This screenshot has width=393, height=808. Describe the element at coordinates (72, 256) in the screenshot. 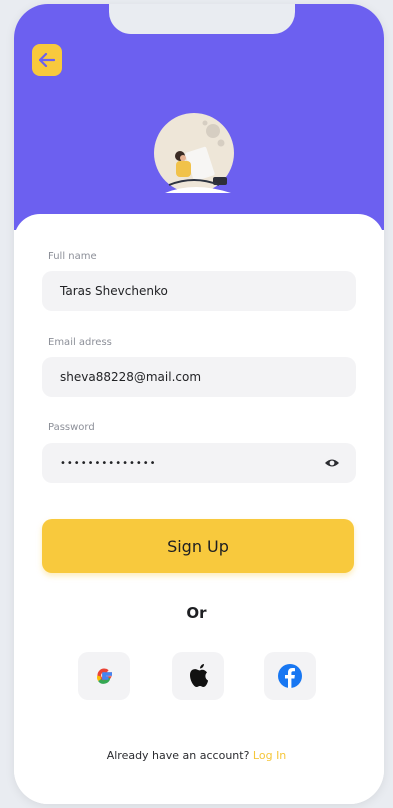

I see `full-name-label: Full name` at that location.